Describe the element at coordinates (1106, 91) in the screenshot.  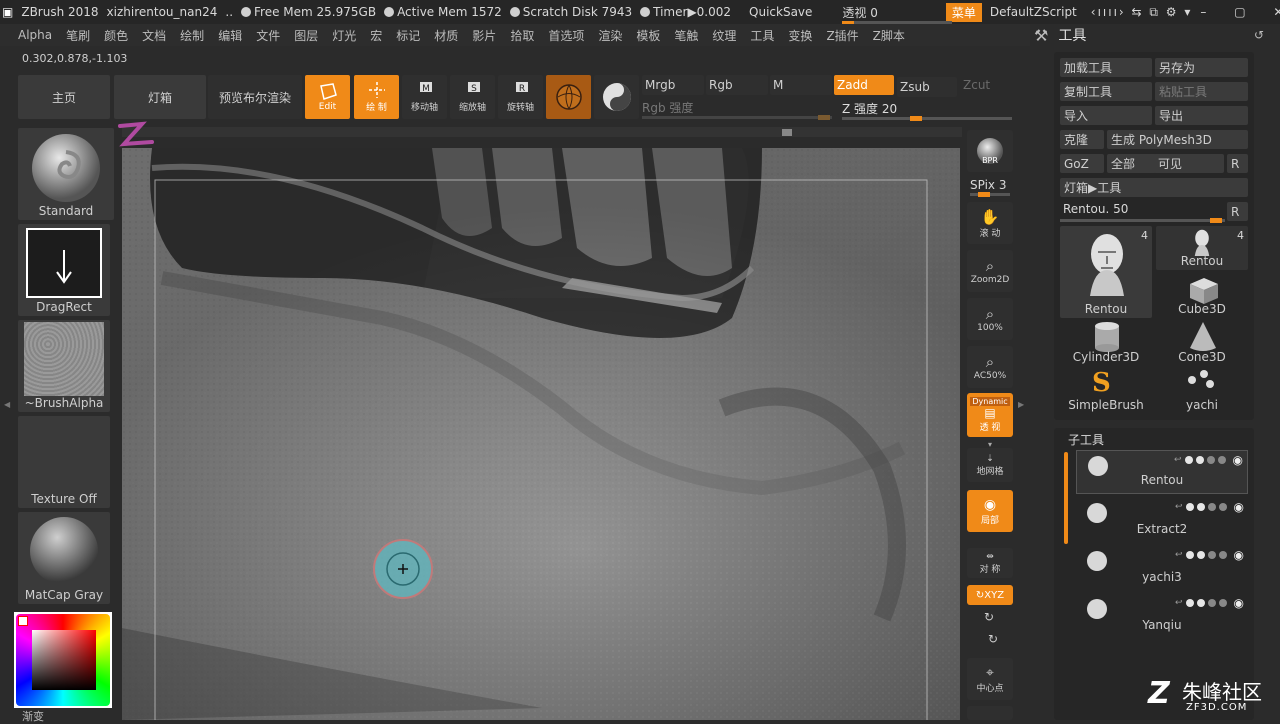
I see `copy-tool-button: 复制工具` at that location.